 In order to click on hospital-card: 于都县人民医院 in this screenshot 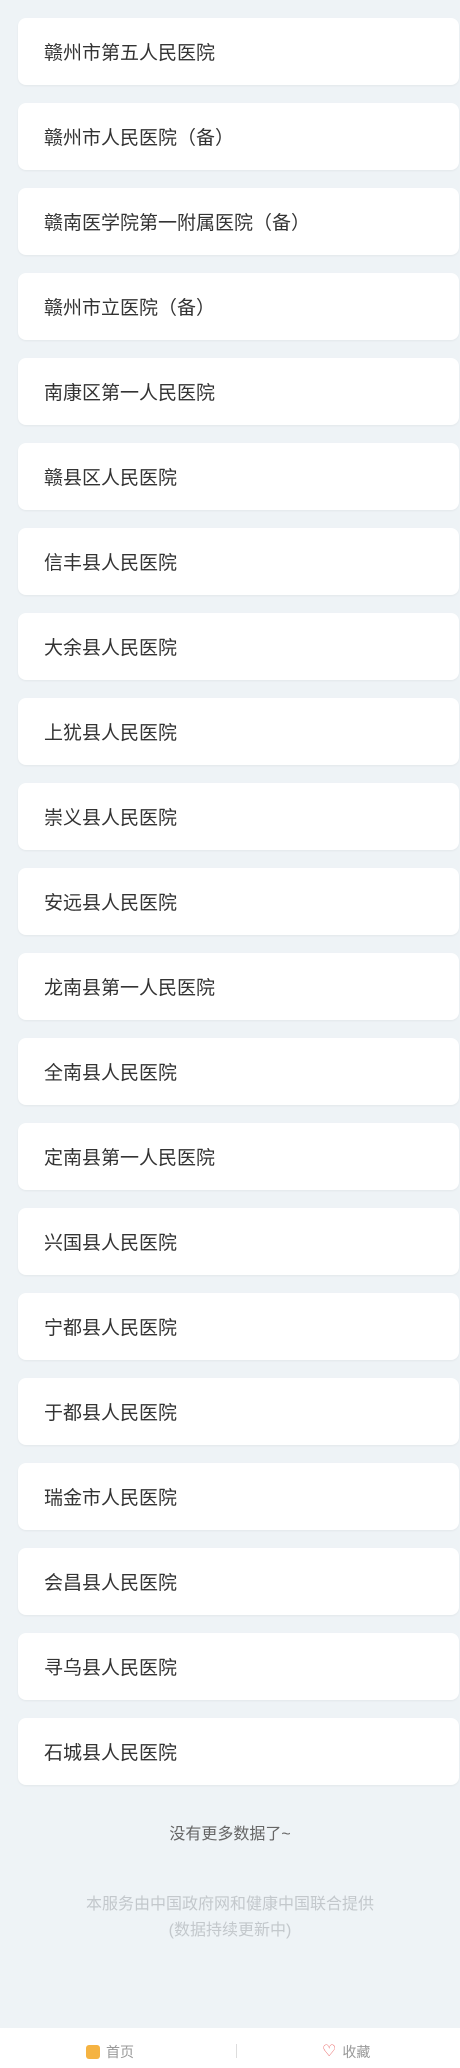, I will do `click(238, 1411)`.